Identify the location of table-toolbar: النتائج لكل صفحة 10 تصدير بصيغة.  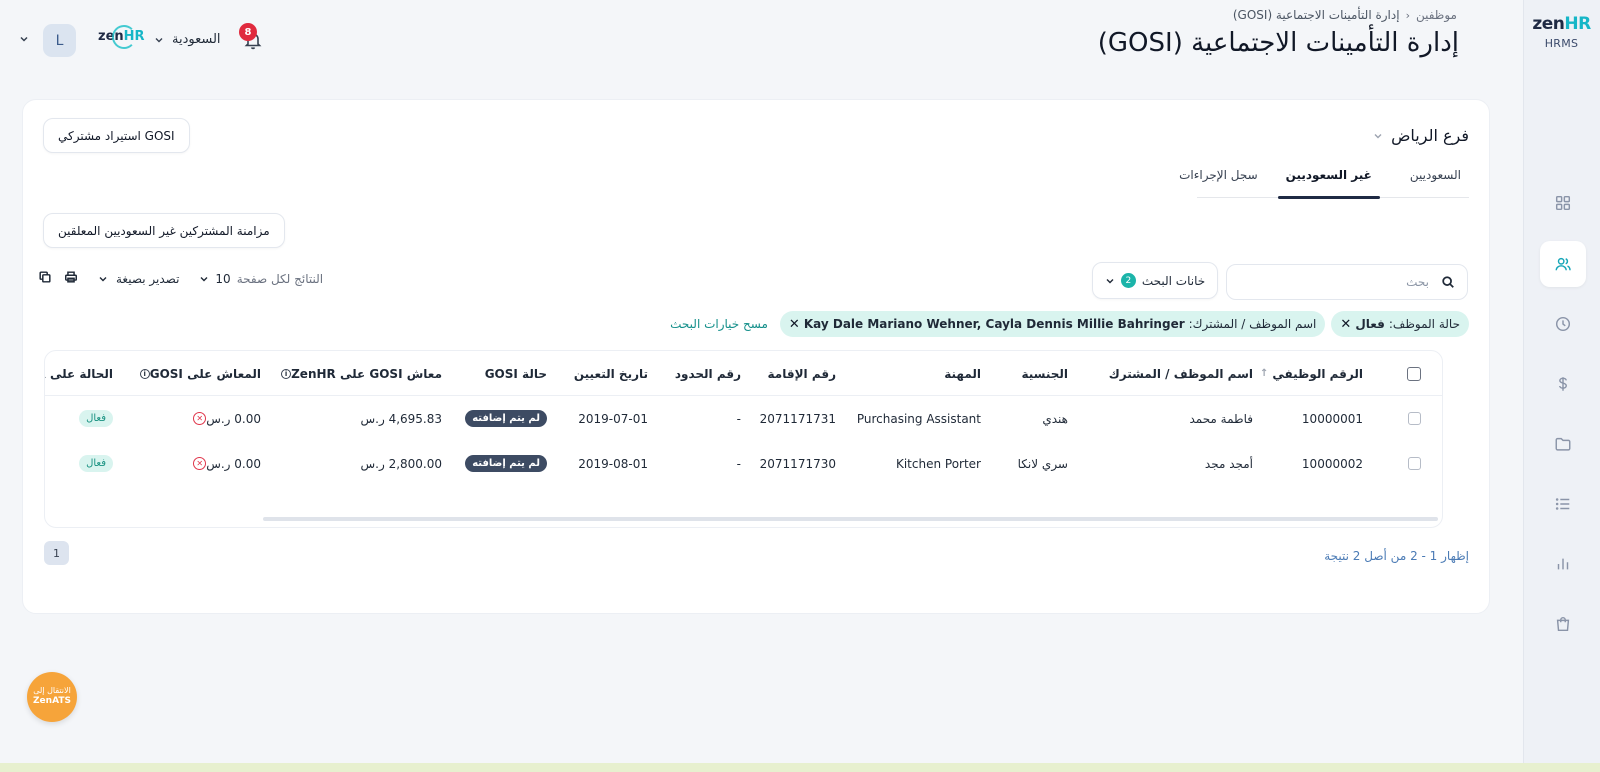
(180, 278).